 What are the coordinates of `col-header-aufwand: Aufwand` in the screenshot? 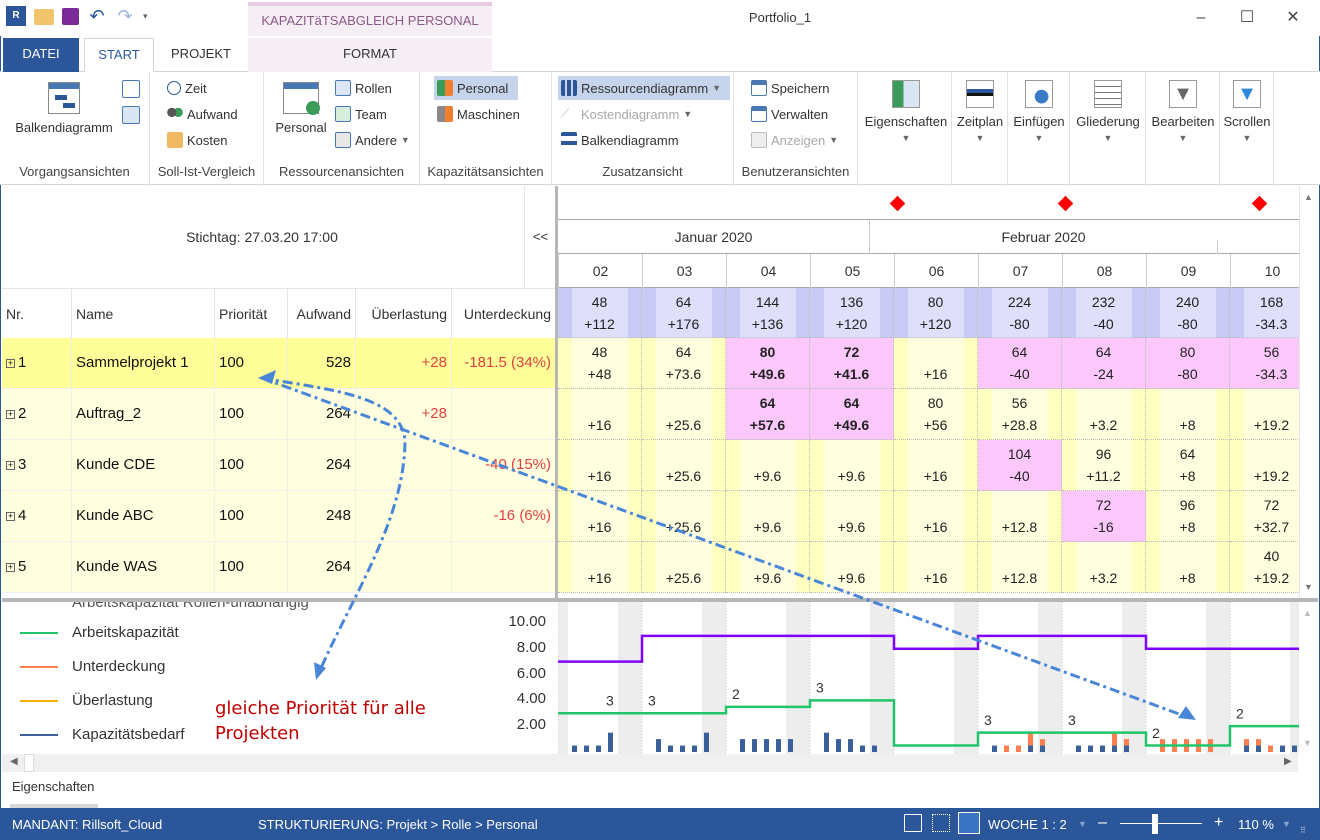 It's located at (322, 314).